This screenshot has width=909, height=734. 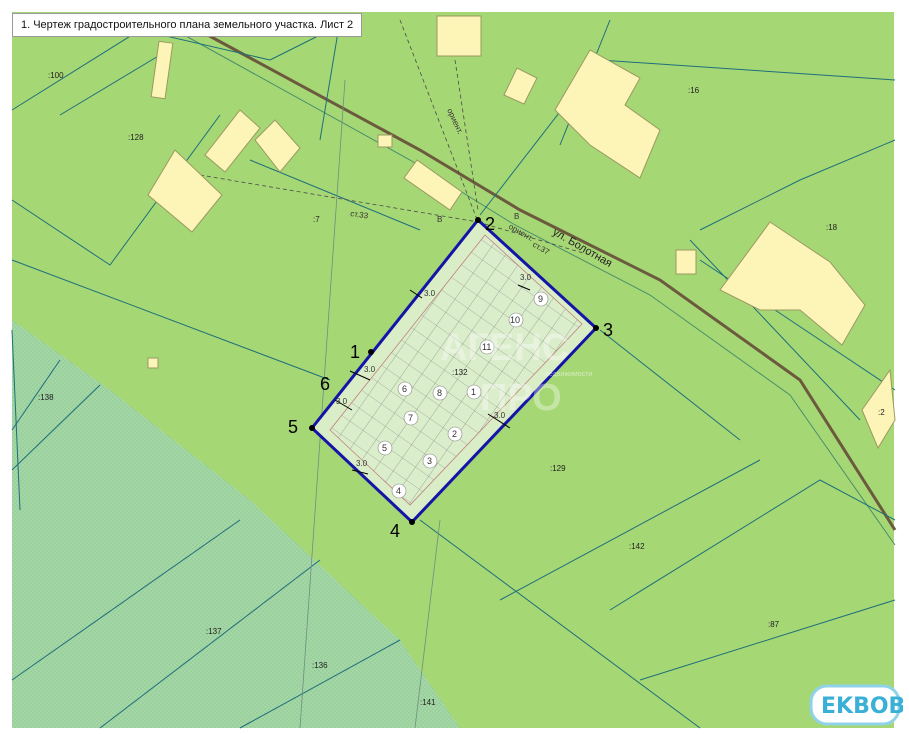 What do you see at coordinates (429, 461) in the screenshot?
I see `building-3: 3` at bounding box center [429, 461].